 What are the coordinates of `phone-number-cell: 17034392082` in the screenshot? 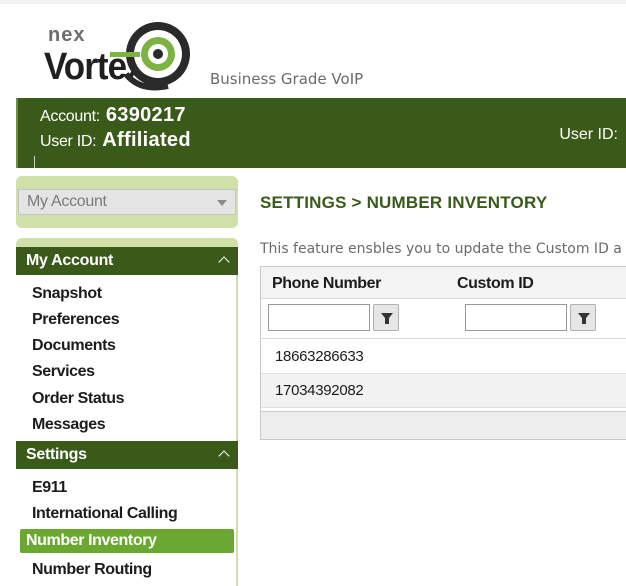 It's located at (319, 390).